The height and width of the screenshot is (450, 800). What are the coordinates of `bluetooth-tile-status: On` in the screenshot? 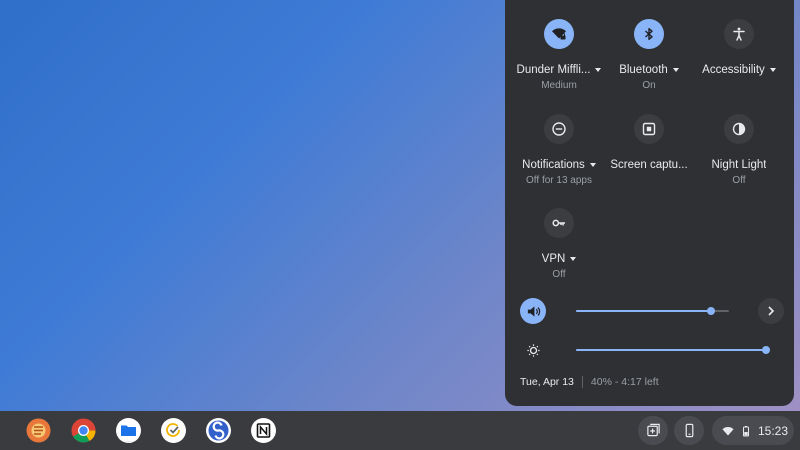 It's located at (649, 85).